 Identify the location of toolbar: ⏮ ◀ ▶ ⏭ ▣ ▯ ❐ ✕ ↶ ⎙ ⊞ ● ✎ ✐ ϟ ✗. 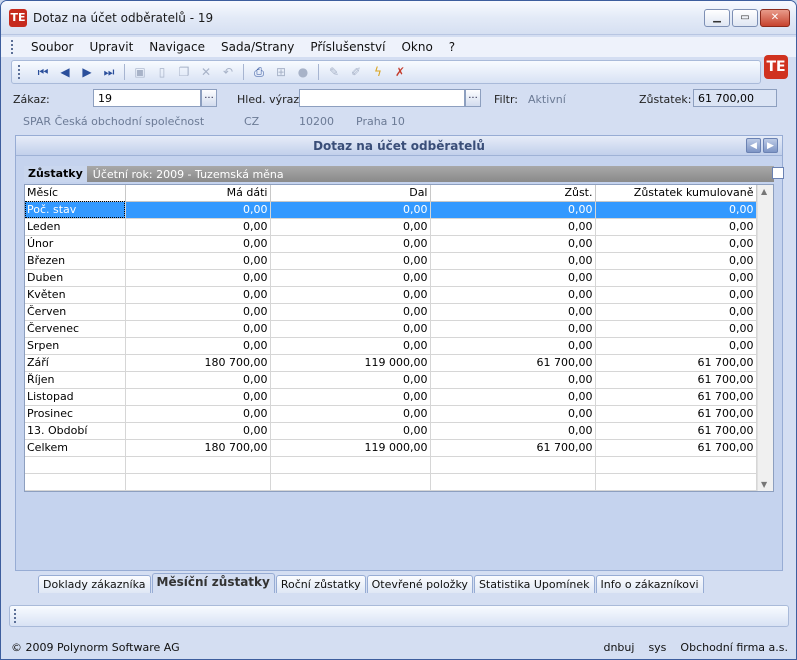
(398, 72).